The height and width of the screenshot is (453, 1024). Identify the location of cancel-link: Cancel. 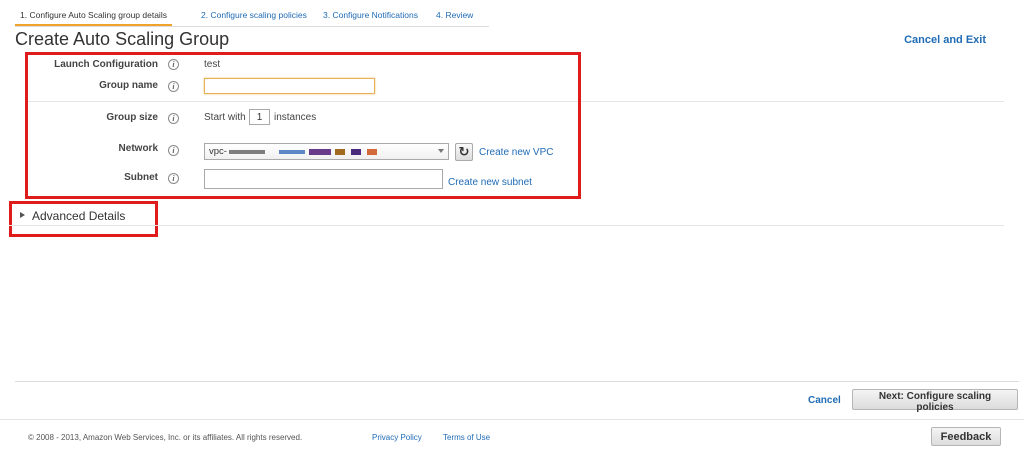
(824, 400).